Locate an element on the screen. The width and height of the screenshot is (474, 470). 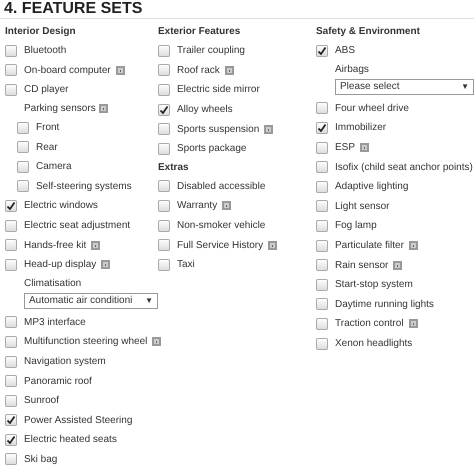
section-title: 4. FEATURE SETS is located at coordinates (73, 9).